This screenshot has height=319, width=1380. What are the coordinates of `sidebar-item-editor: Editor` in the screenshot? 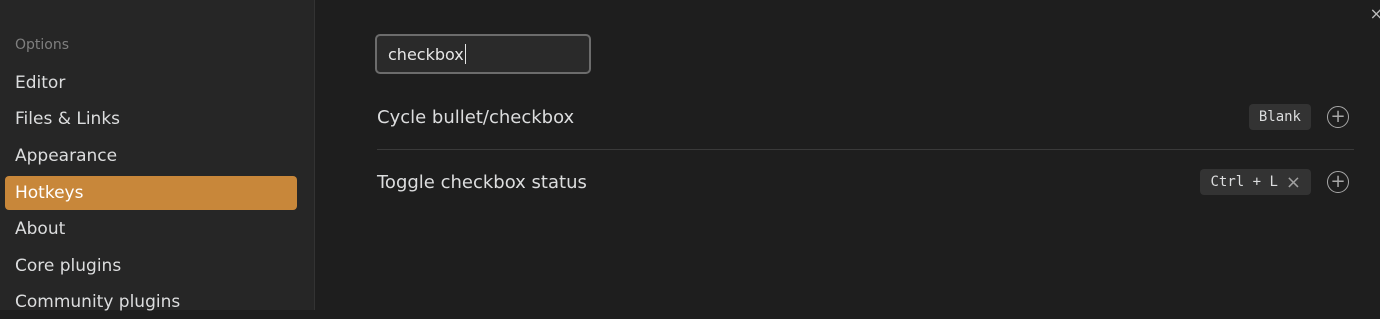 It's located at (151, 83).